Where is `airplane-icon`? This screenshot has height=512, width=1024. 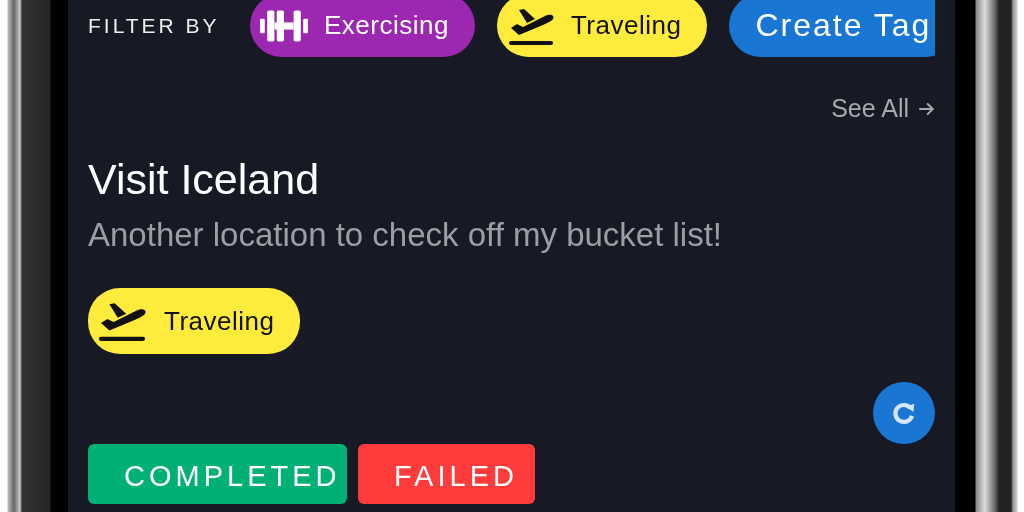
airplane-icon is located at coordinates (122, 321).